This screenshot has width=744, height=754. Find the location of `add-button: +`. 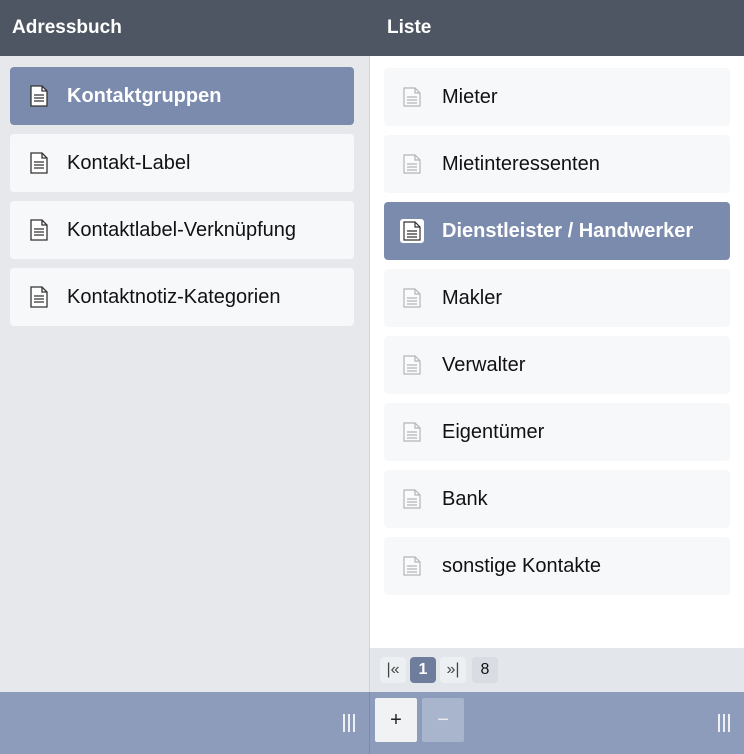

add-button: + is located at coordinates (396, 720).